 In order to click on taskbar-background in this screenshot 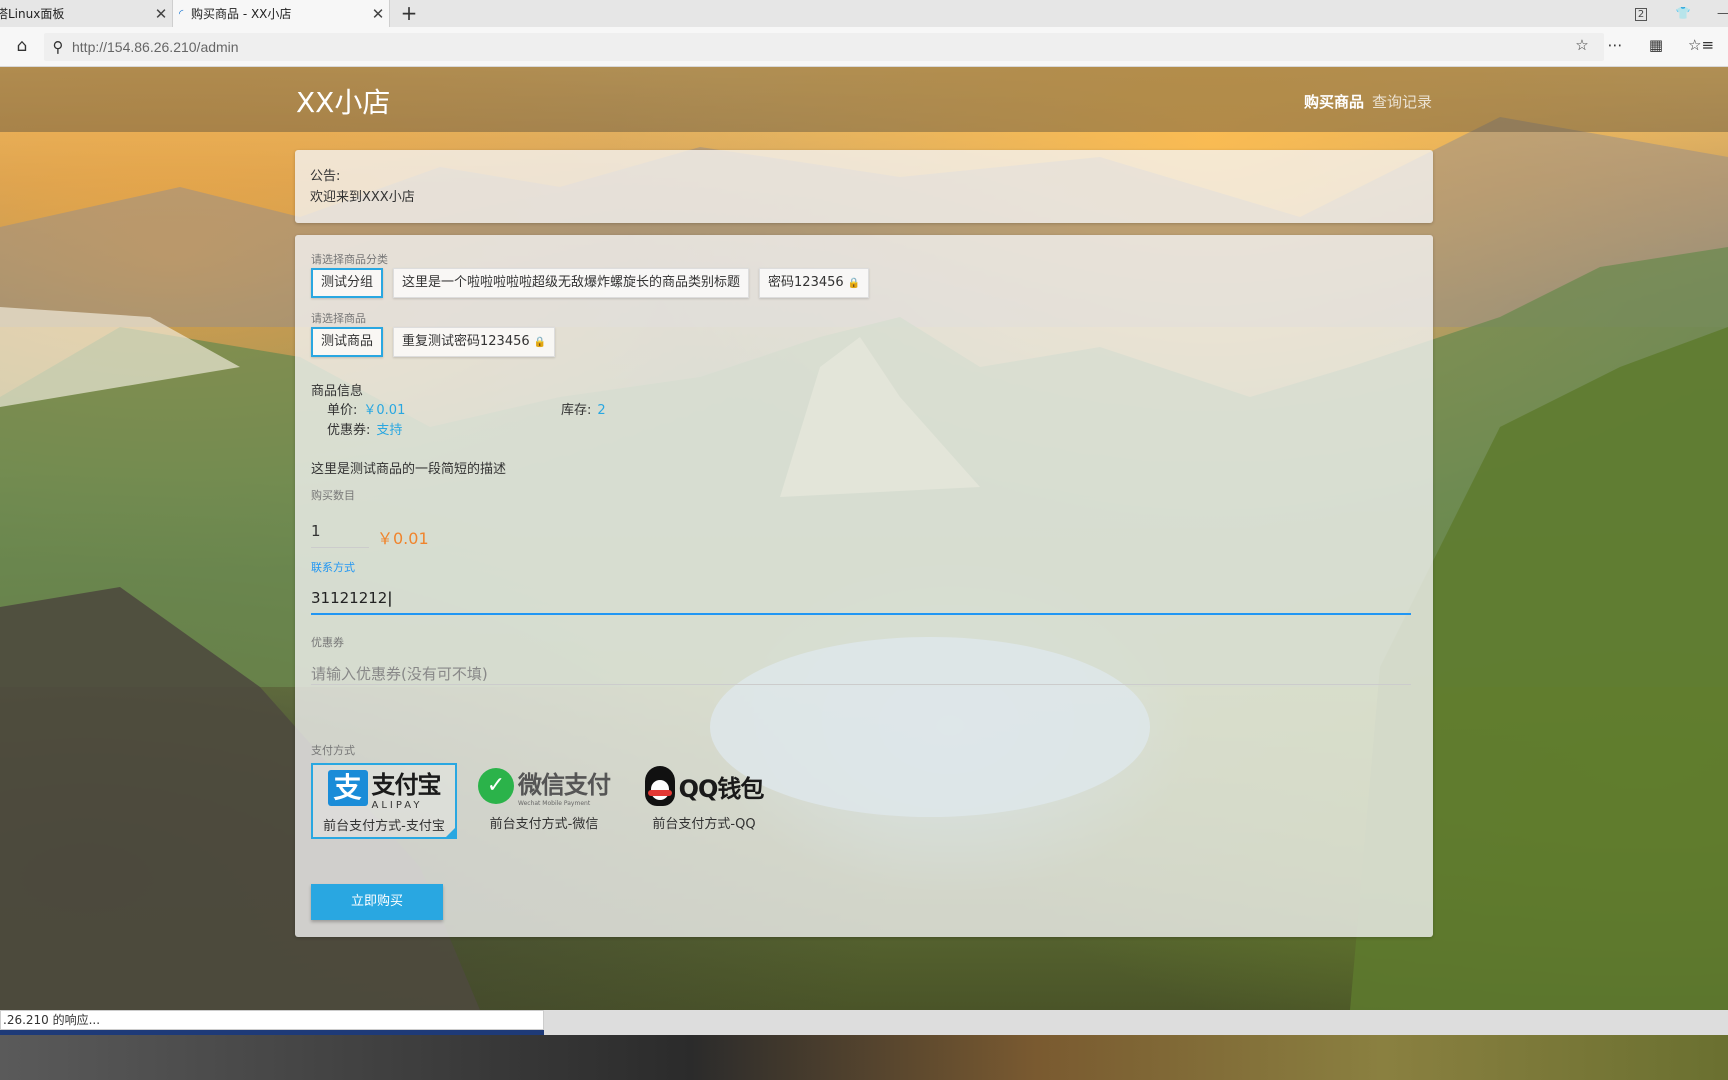, I will do `click(864, 1057)`.